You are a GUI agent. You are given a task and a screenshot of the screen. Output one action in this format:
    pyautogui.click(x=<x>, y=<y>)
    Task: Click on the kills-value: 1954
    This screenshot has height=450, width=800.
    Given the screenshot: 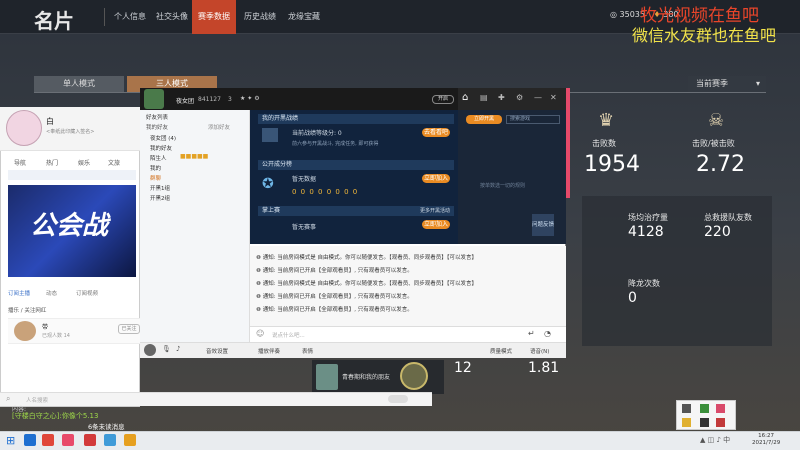 What is the action you would take?
    pyautogui.click(x=612, y=164)
    